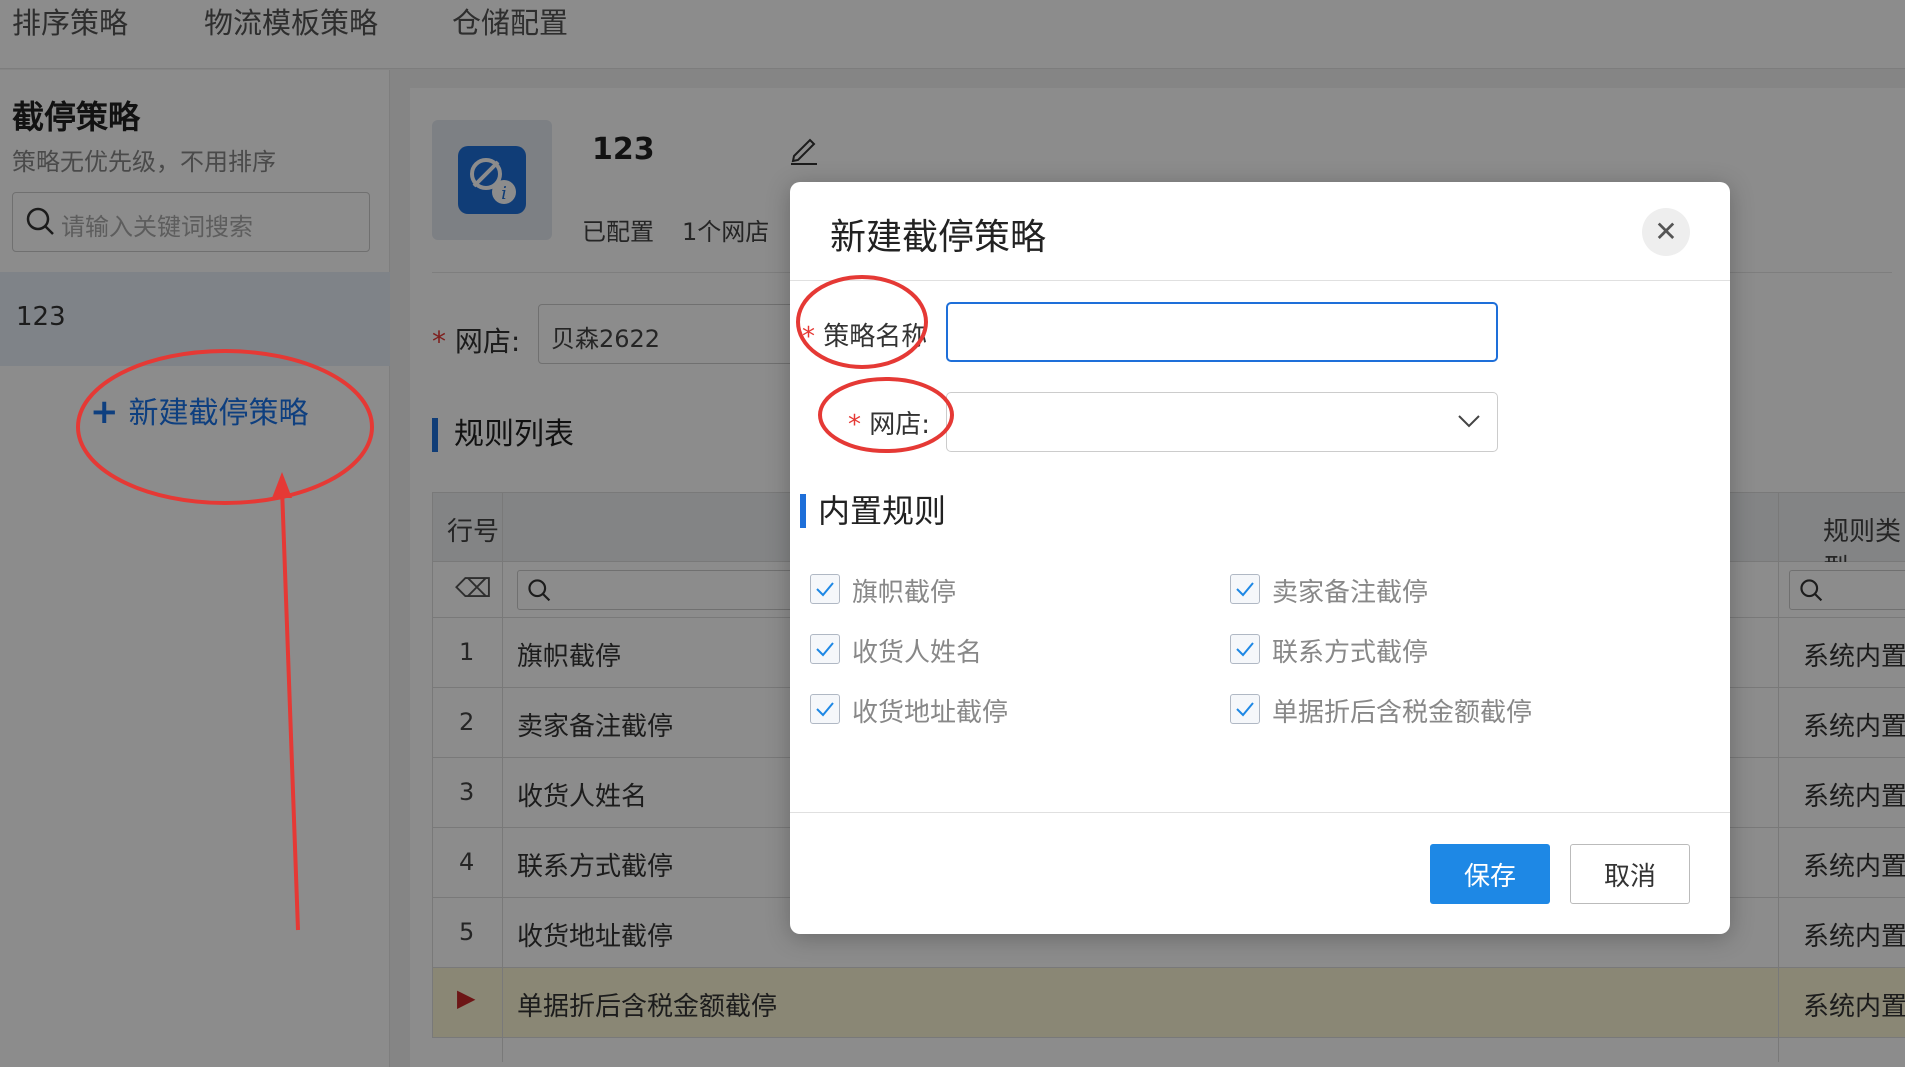 The height and width of the screenshot is (1067, 1905). Describe the element at coordinates (889, 425) in the screenshot. I see `shop-label: * 网店:` at that location.